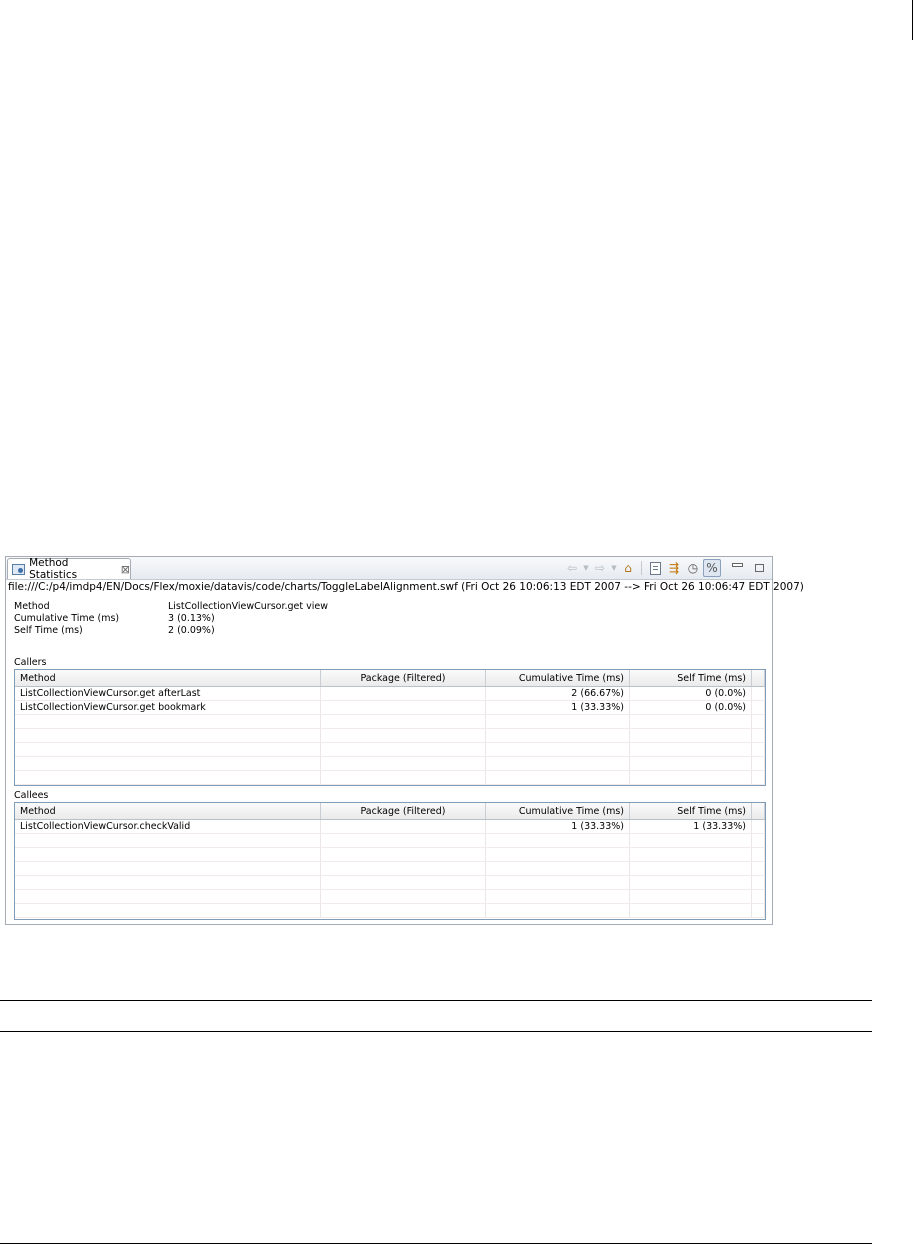 The image size is (916, 1245). What do you see at coordinates (168, 811) in the screenshot?
I see `callees-col-method: Method` at bounding box center [168, 811].